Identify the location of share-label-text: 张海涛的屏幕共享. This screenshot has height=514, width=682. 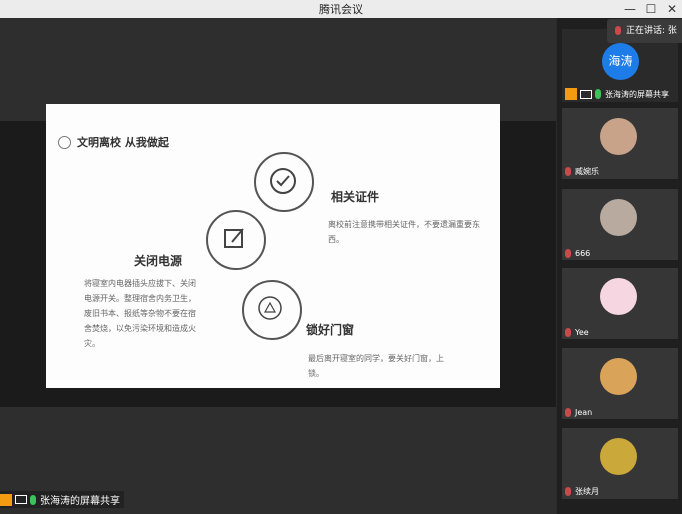
(80, 501).